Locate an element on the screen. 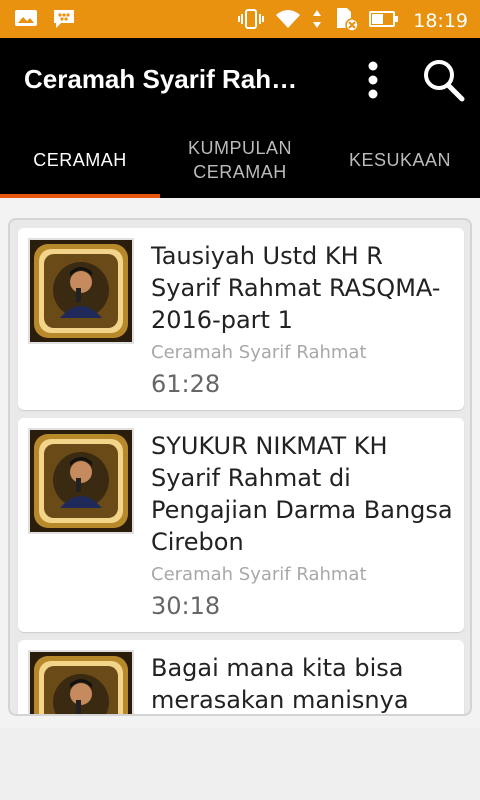  bbm-icon is located at coordinates (64, 21).